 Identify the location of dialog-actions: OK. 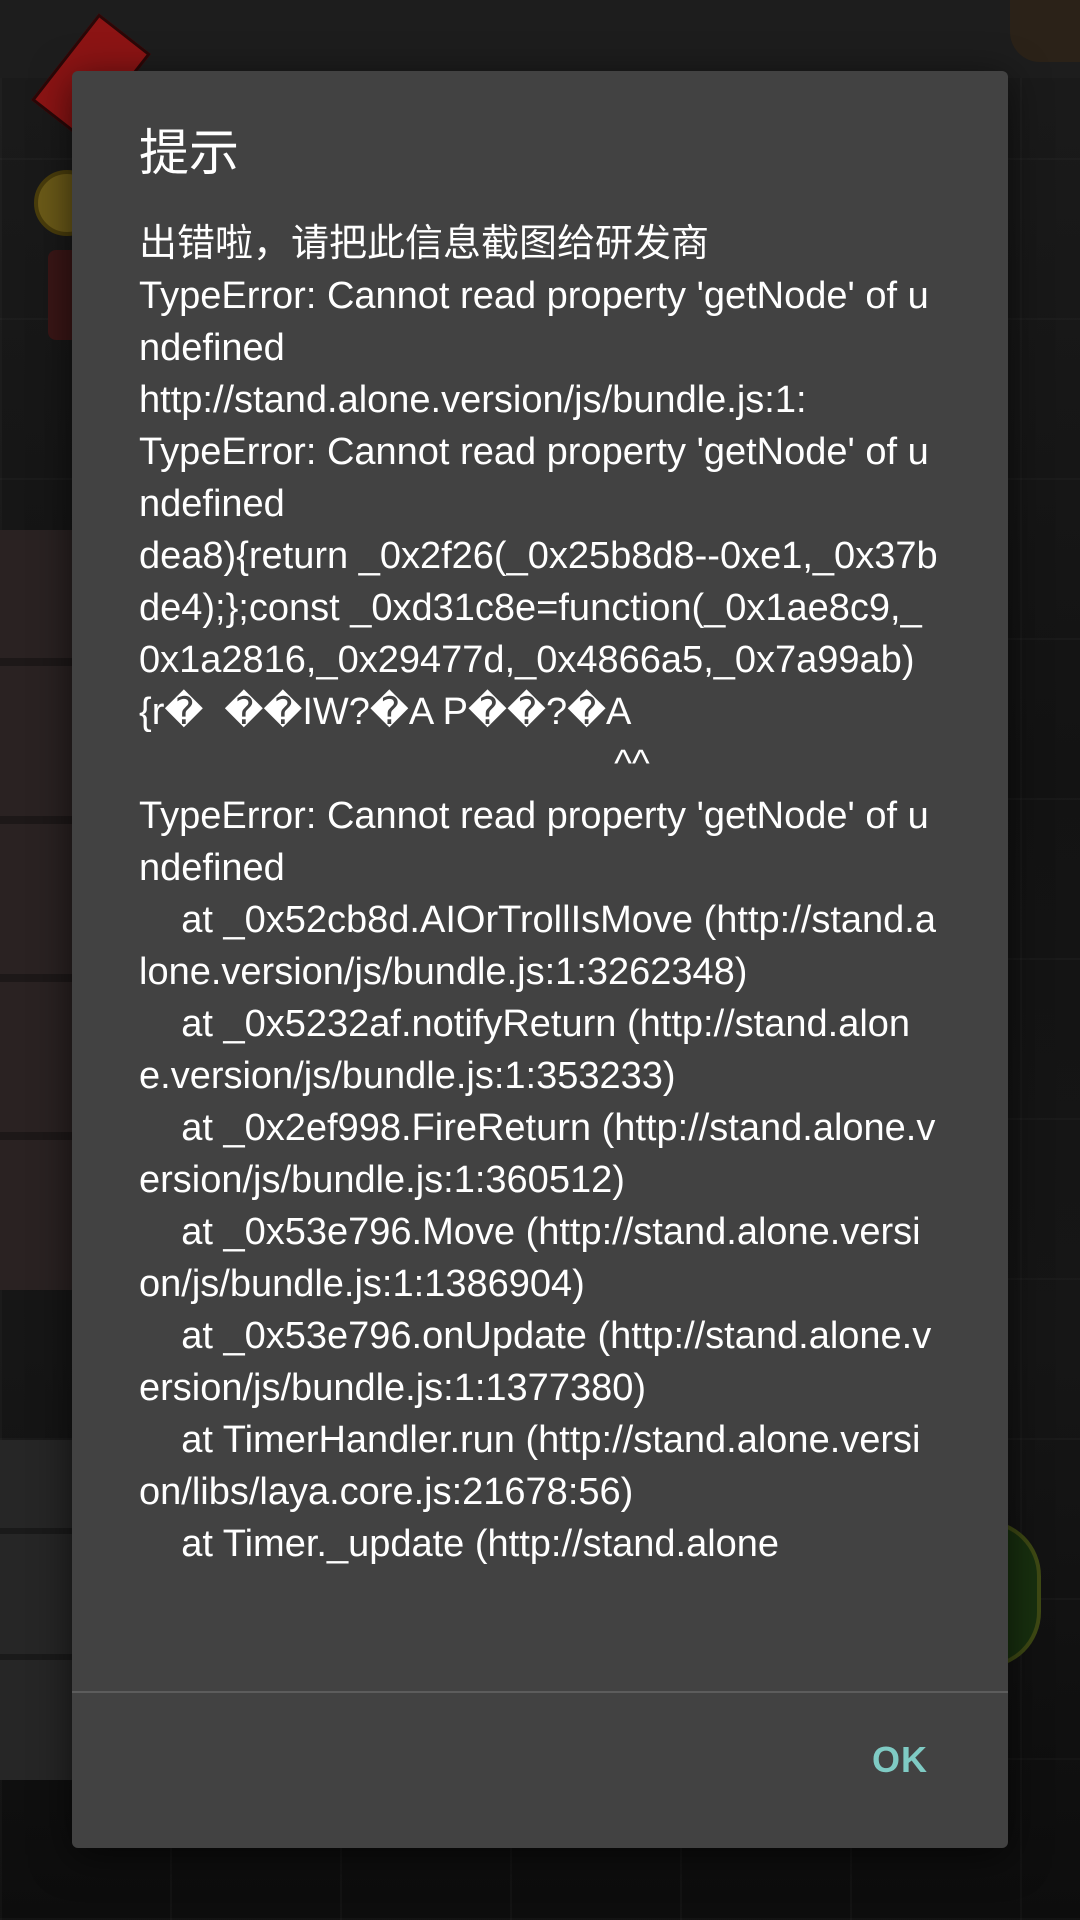
(540, 1770).